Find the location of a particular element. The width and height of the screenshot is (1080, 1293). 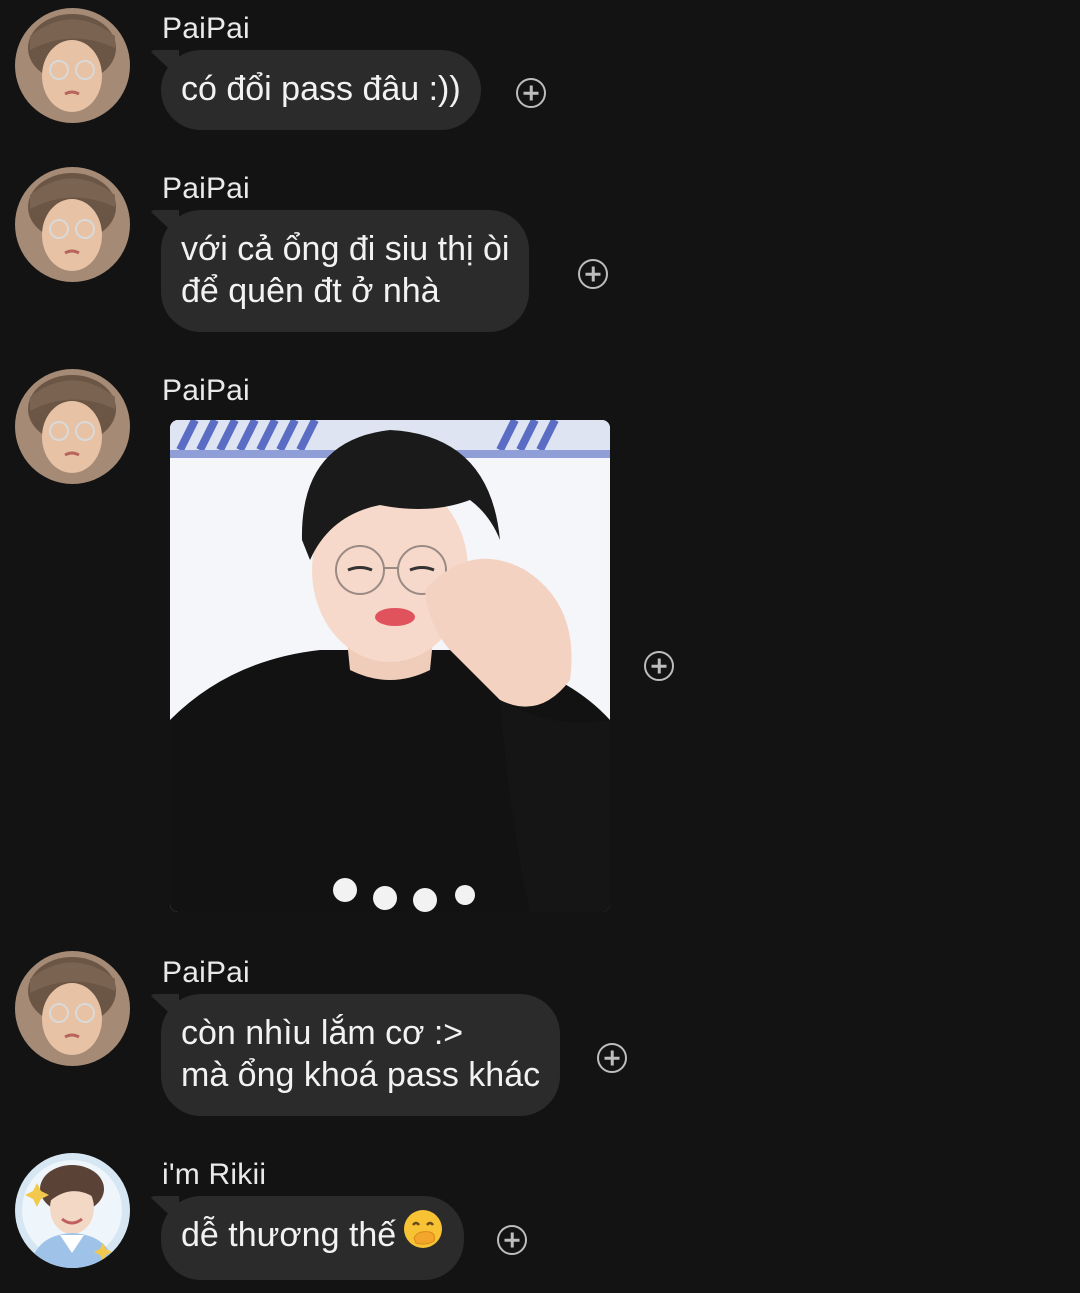

message-text: dễ thương thế is located at coordinates (289, 1235).